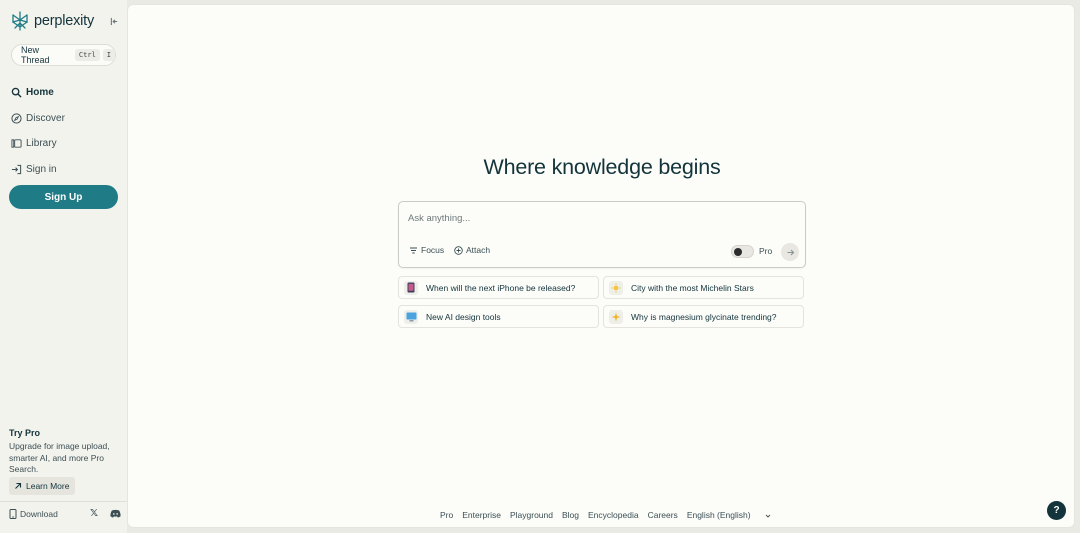 This screenshot has height=533, width=1080. I want to click on sidebar-item-home: Home, so click(66, 93).